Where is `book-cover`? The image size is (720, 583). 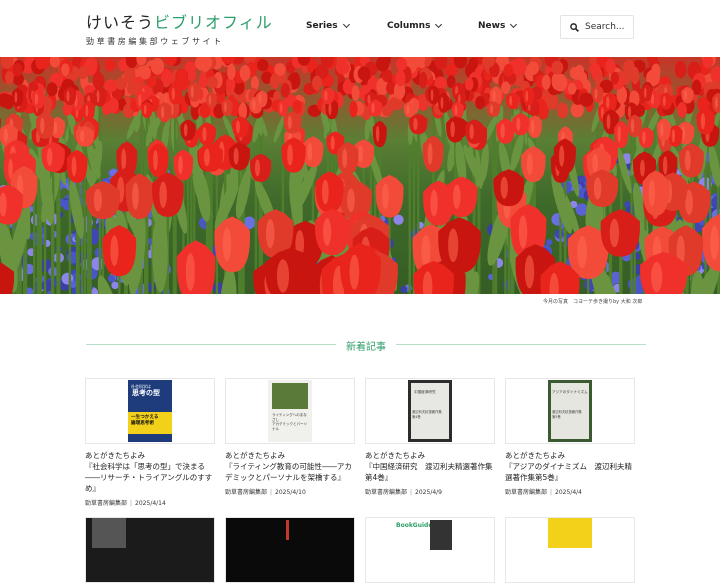 book-cover is located at coordinates (570, 533).